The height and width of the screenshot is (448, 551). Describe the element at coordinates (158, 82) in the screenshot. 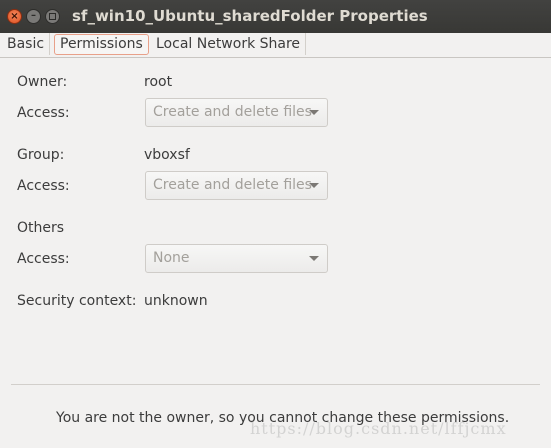

I see `owner-value: root` at that location.